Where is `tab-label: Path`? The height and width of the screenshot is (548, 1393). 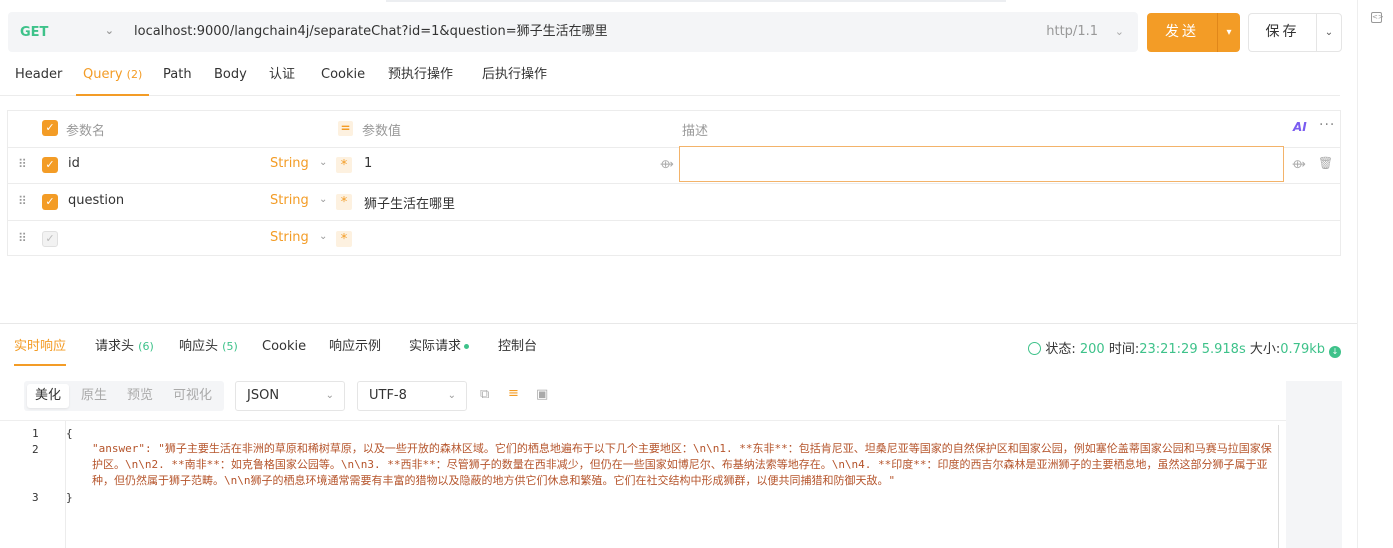 tab-label: Path is located at coordinates (177, 74).